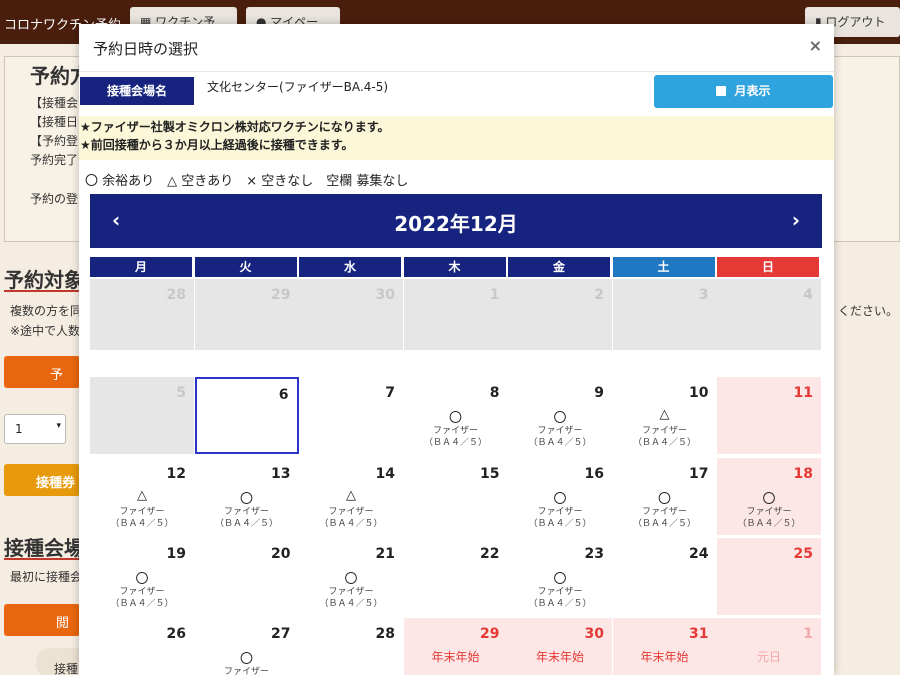 The image size is (900, 675). What do you see at coordinates (42, 480) in the screenshot?
I see `vaccination-ticket-button: 接種券` at bounding box center [42, 480].